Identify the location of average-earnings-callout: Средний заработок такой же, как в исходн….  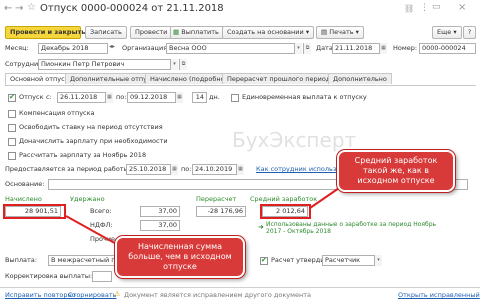
(396, 171).